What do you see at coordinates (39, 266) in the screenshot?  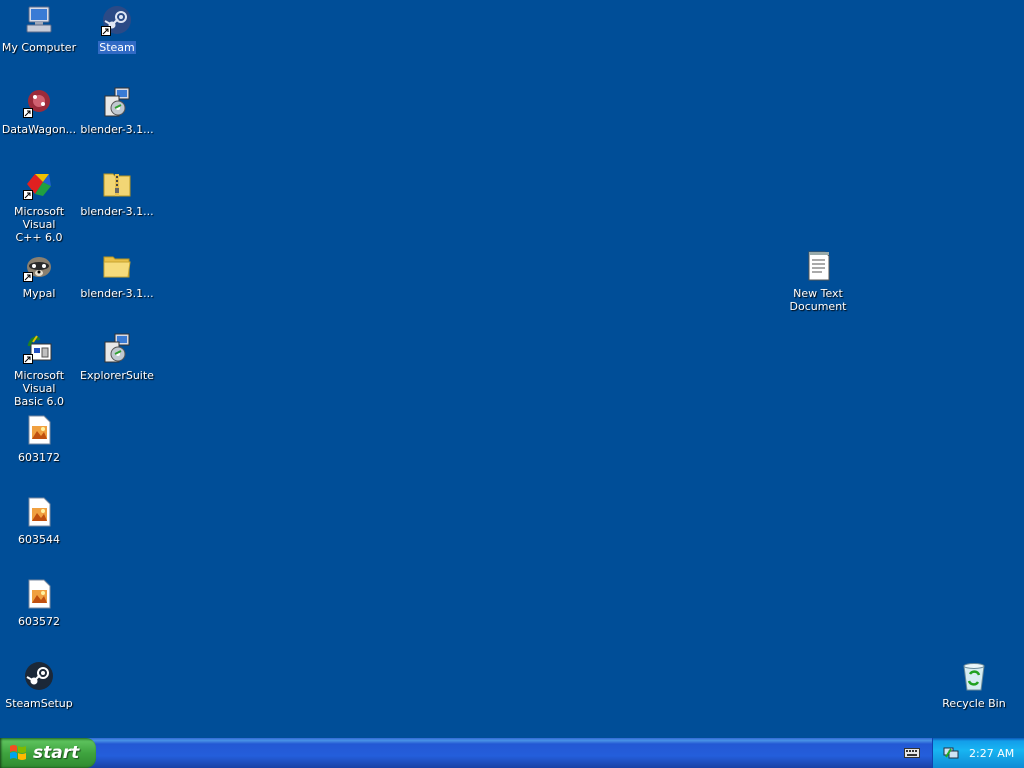 I see `mypal-icon` at bounding box center [39, 266].